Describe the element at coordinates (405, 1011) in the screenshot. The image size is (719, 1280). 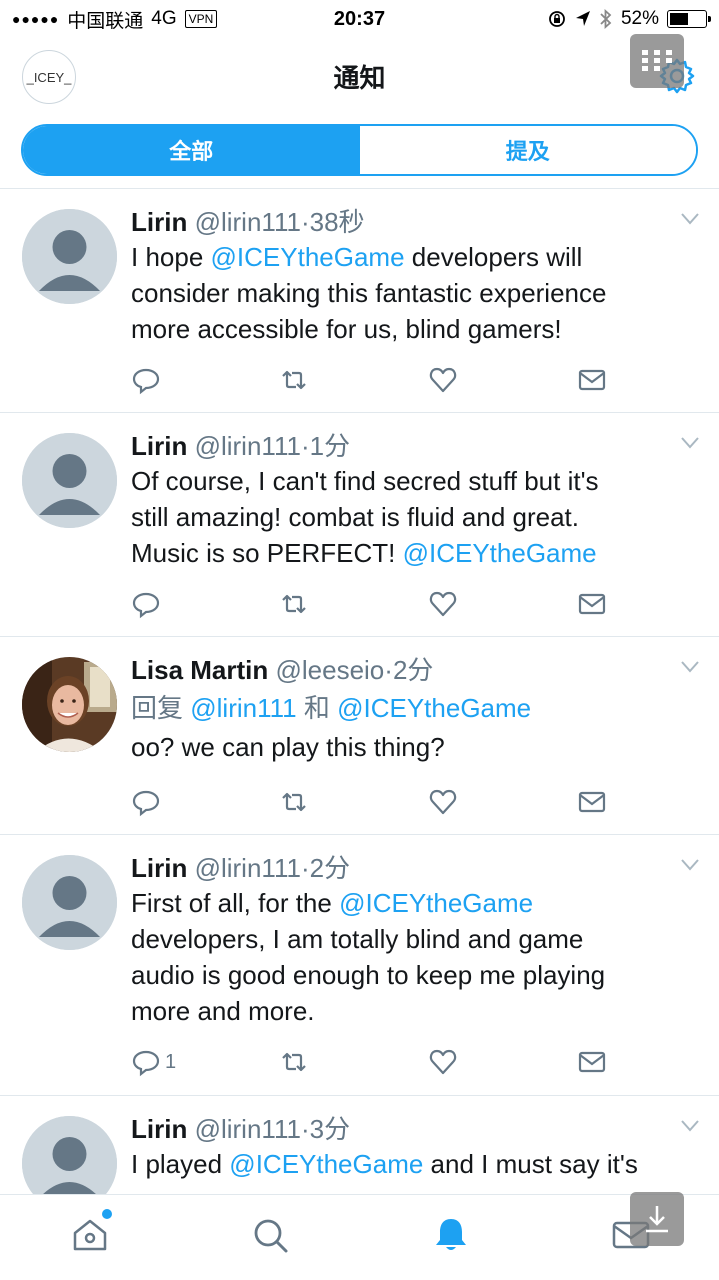
I see `tweet-text-line: more and more.` at that location.